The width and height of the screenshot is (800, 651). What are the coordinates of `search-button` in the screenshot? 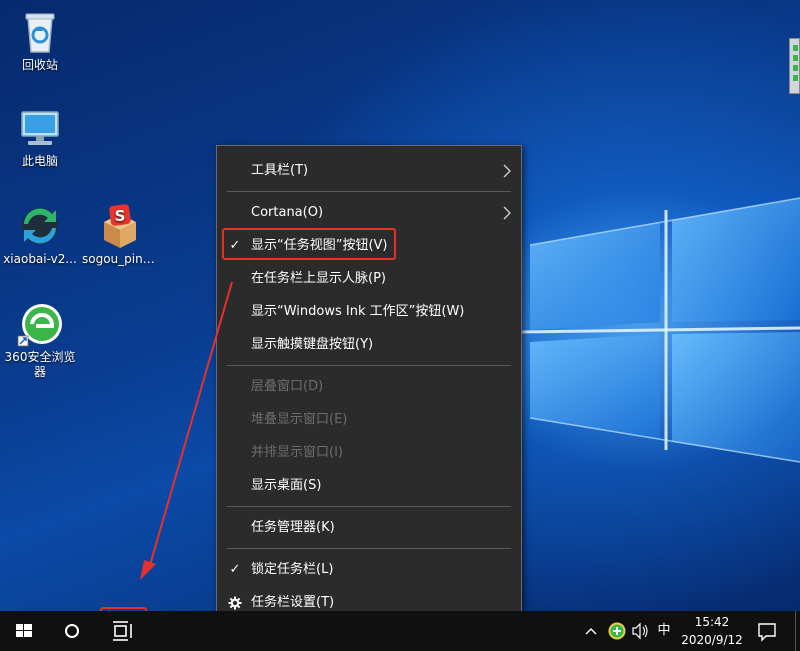 It's located at (72, 631).